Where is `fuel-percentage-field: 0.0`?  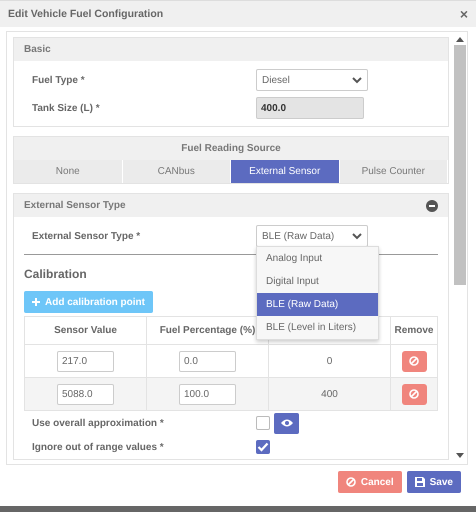
fuel-percentage-field: 0.0 is located at coordinates (207, 361).